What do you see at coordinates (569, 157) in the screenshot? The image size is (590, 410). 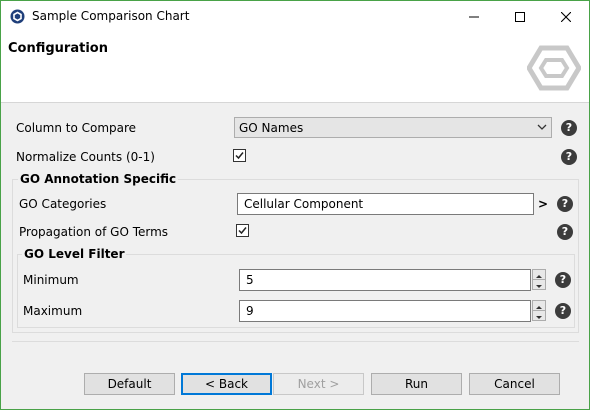 I see `normalize-counts-help-icon: ?` at bounding box center [569, 157].